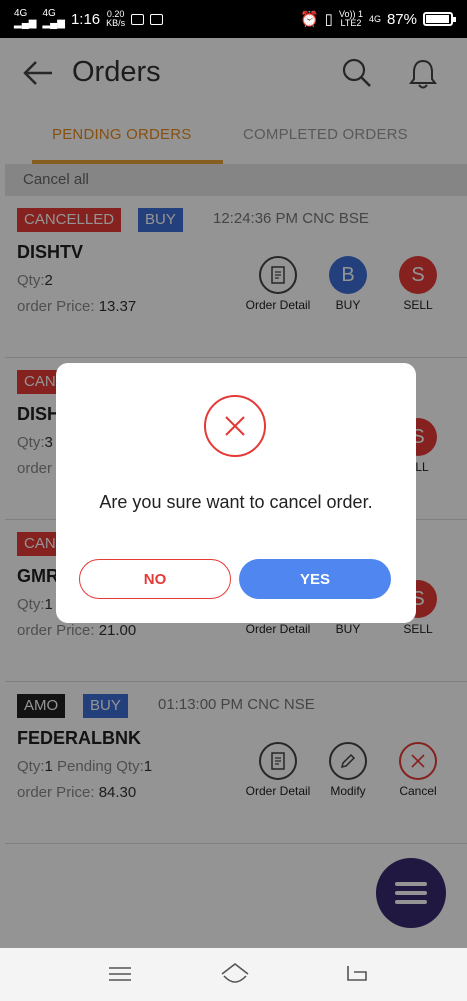  Describe the element at coordinates (328, 19) in the screenshot. I see `vibrate-icon: ▯` at that location.